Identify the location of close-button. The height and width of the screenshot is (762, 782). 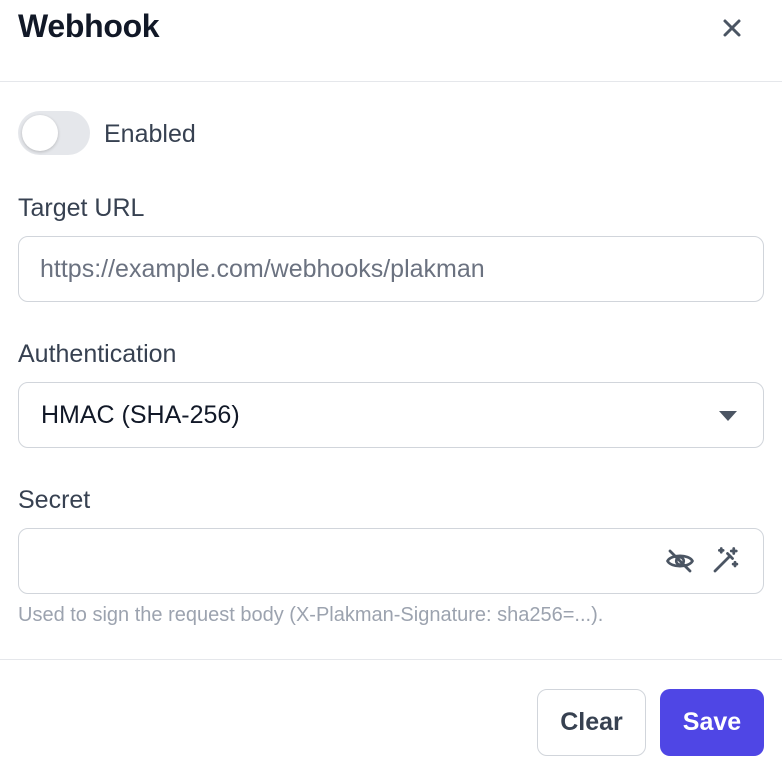
(732, 28).